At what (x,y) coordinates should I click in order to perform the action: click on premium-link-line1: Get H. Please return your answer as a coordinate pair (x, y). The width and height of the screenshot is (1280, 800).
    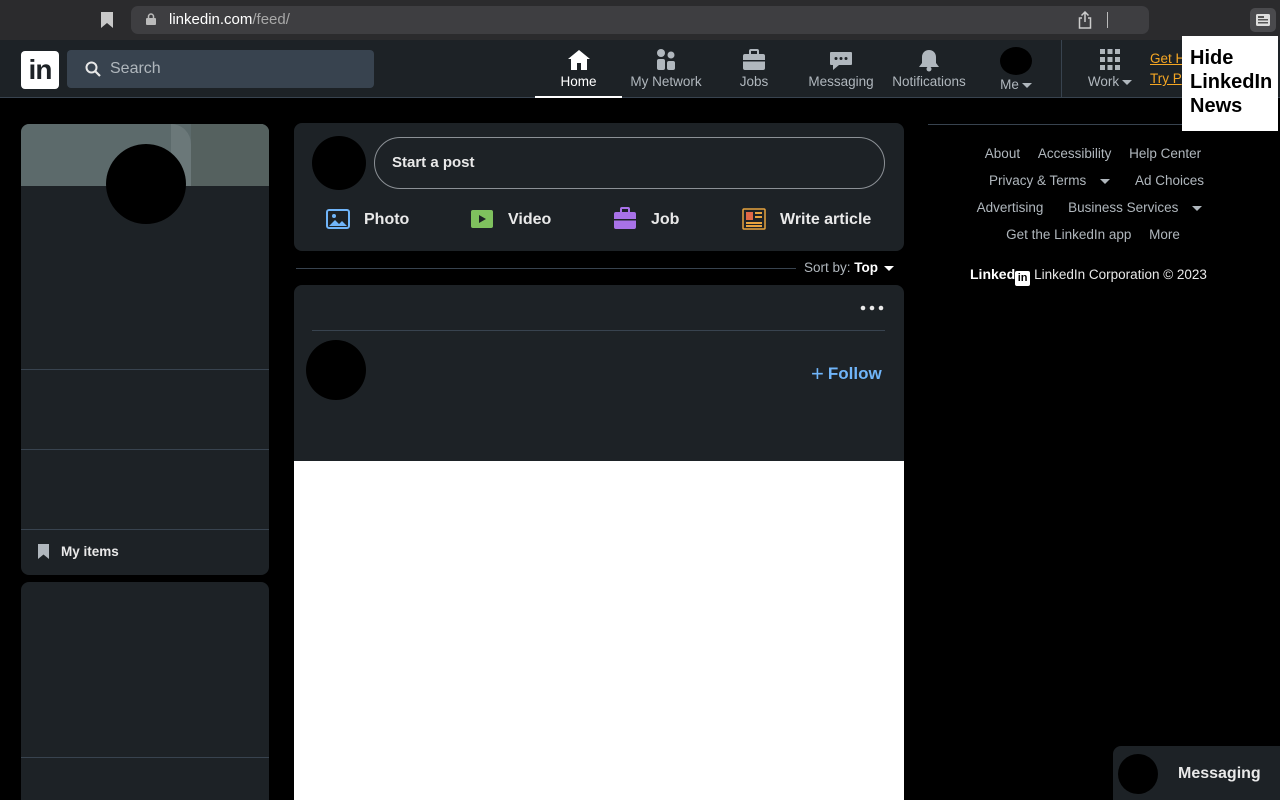
    Looking at the image, I should click on (1167, 58).